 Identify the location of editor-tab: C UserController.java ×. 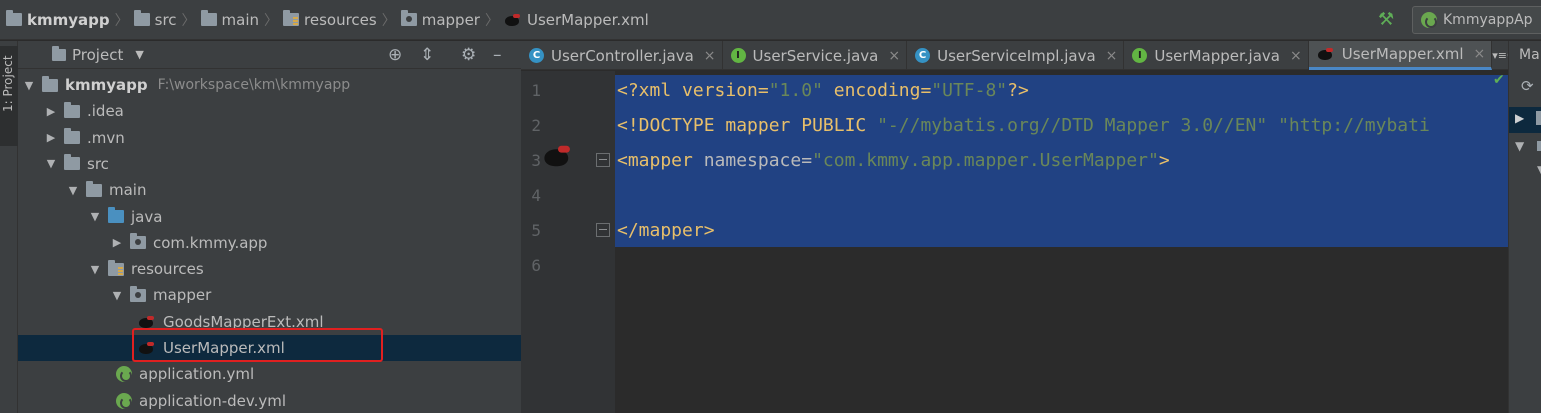
(622, 55).